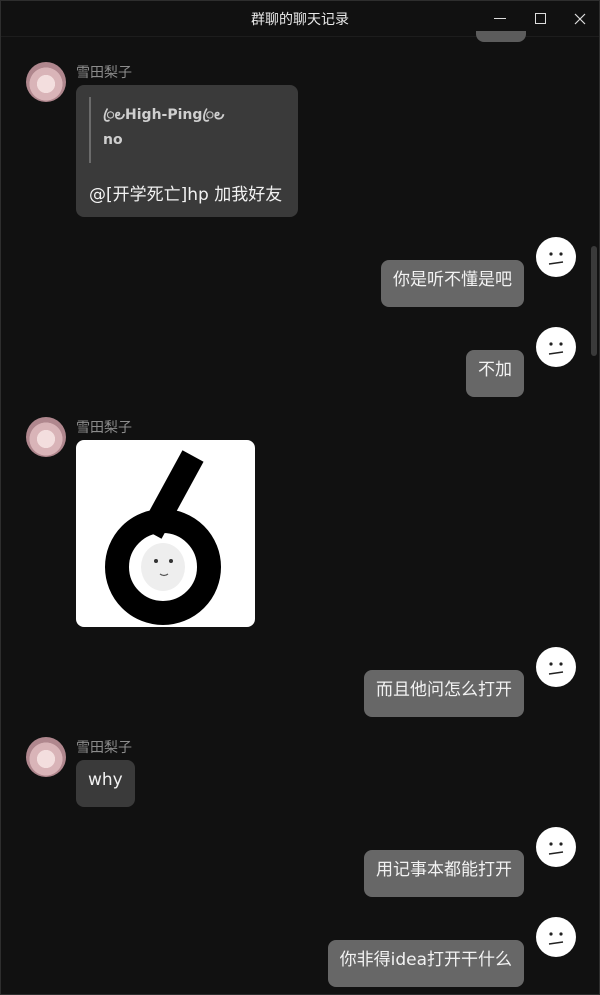 Image resolution: width=600 pixels, height=995 pixels. What do you see at coordinates (444, 870) in the screenshot?
I see `message-text: 用记事本都能打开` at bounding box center [444, 870].